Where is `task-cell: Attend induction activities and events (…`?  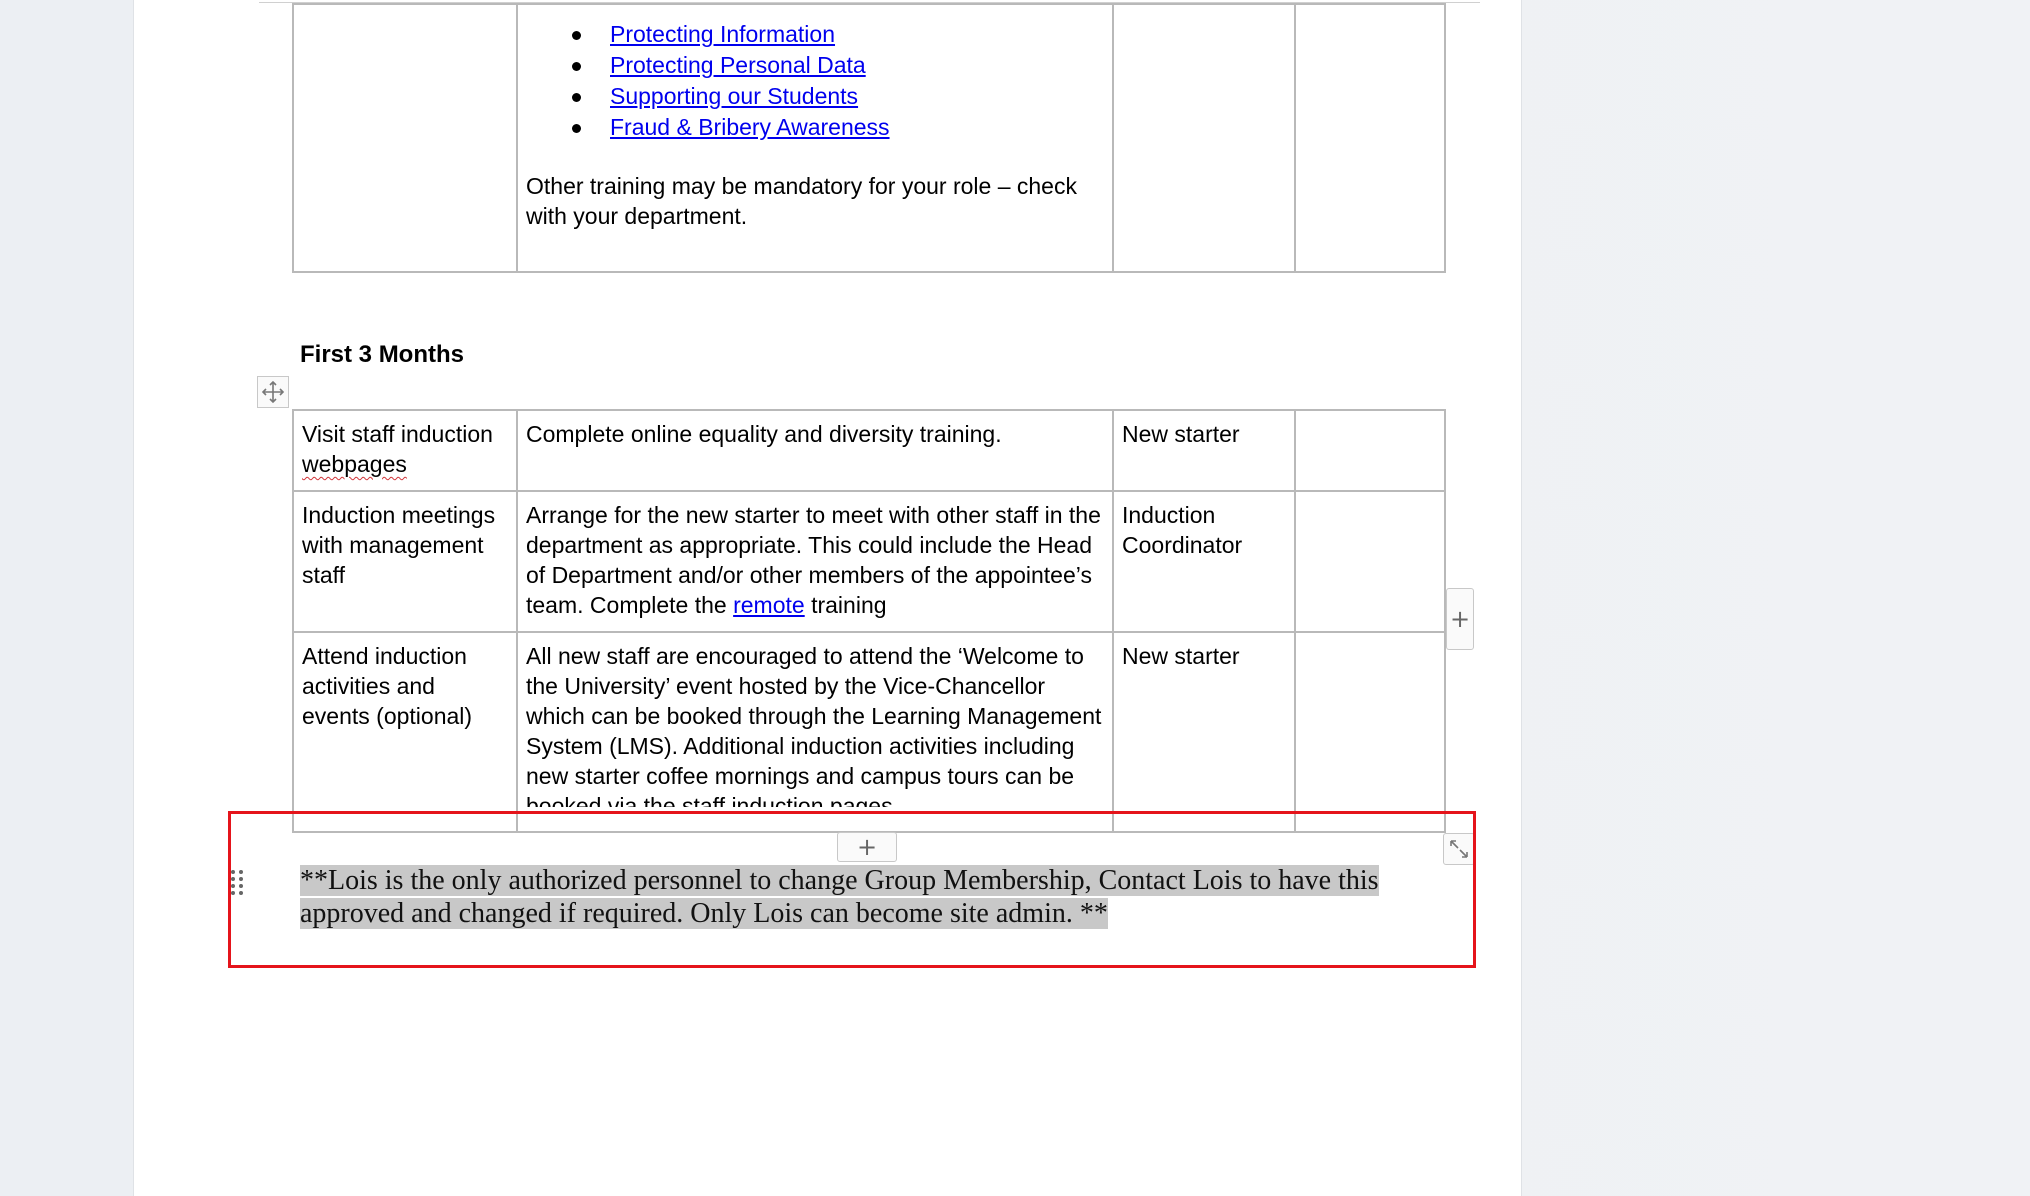 task-cell: Attend induction activities and events (… is located at coordinates (405, 732).